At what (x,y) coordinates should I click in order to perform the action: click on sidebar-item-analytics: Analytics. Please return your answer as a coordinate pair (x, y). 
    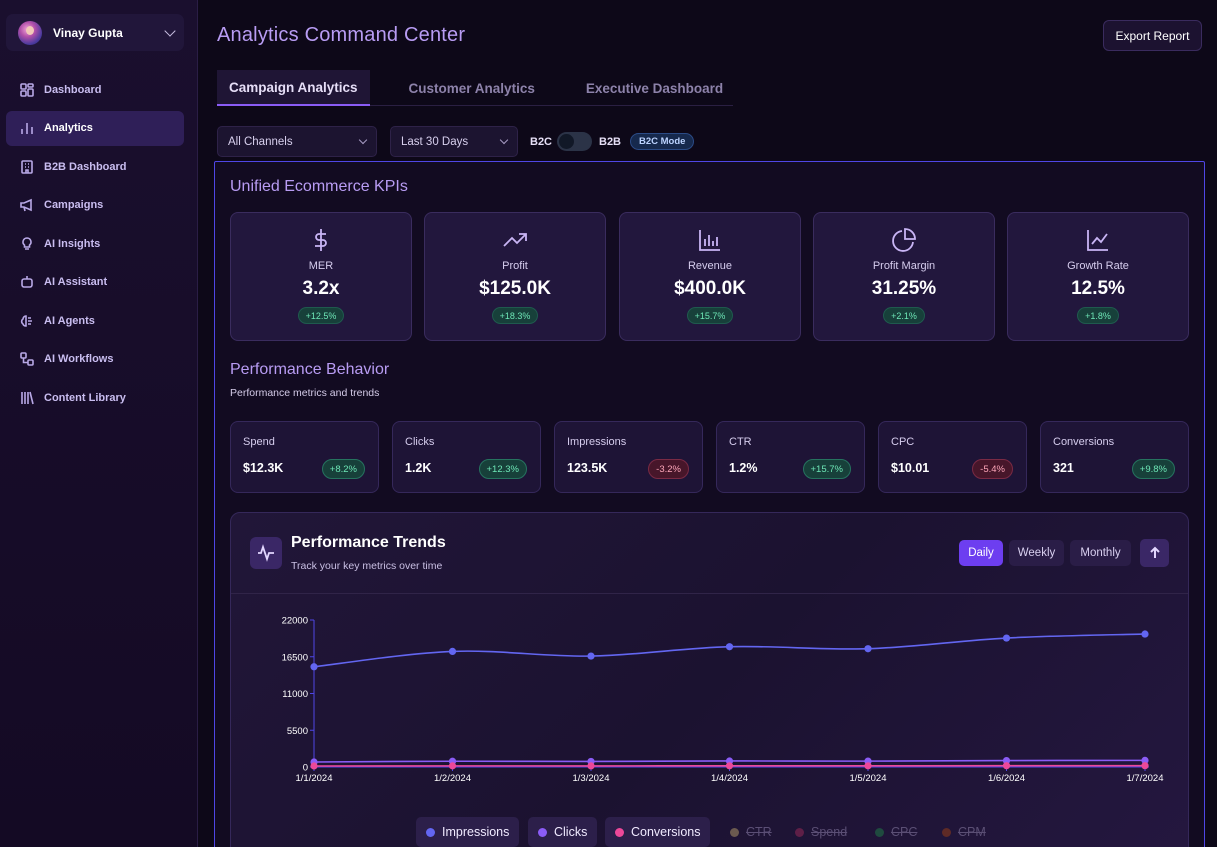
    Looking at the image, I should click on (95, 128).